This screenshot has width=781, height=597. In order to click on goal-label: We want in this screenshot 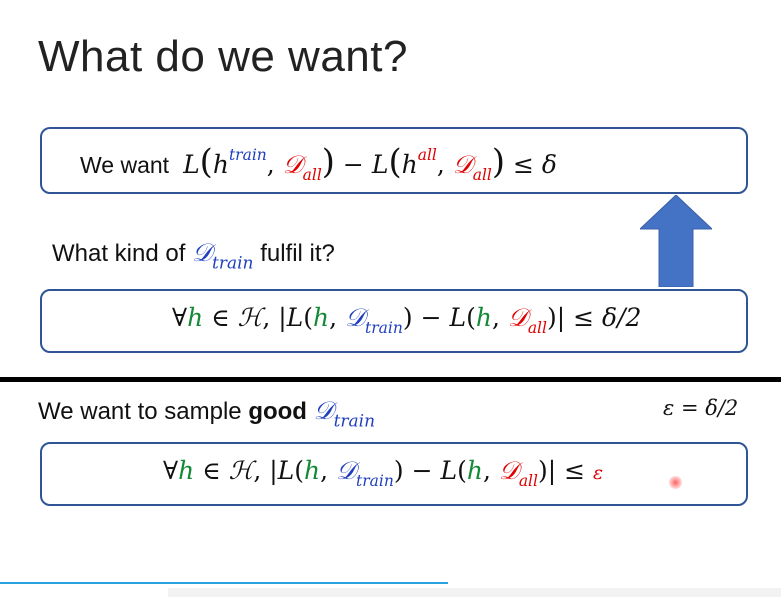, I will do `click(125, 165)`.